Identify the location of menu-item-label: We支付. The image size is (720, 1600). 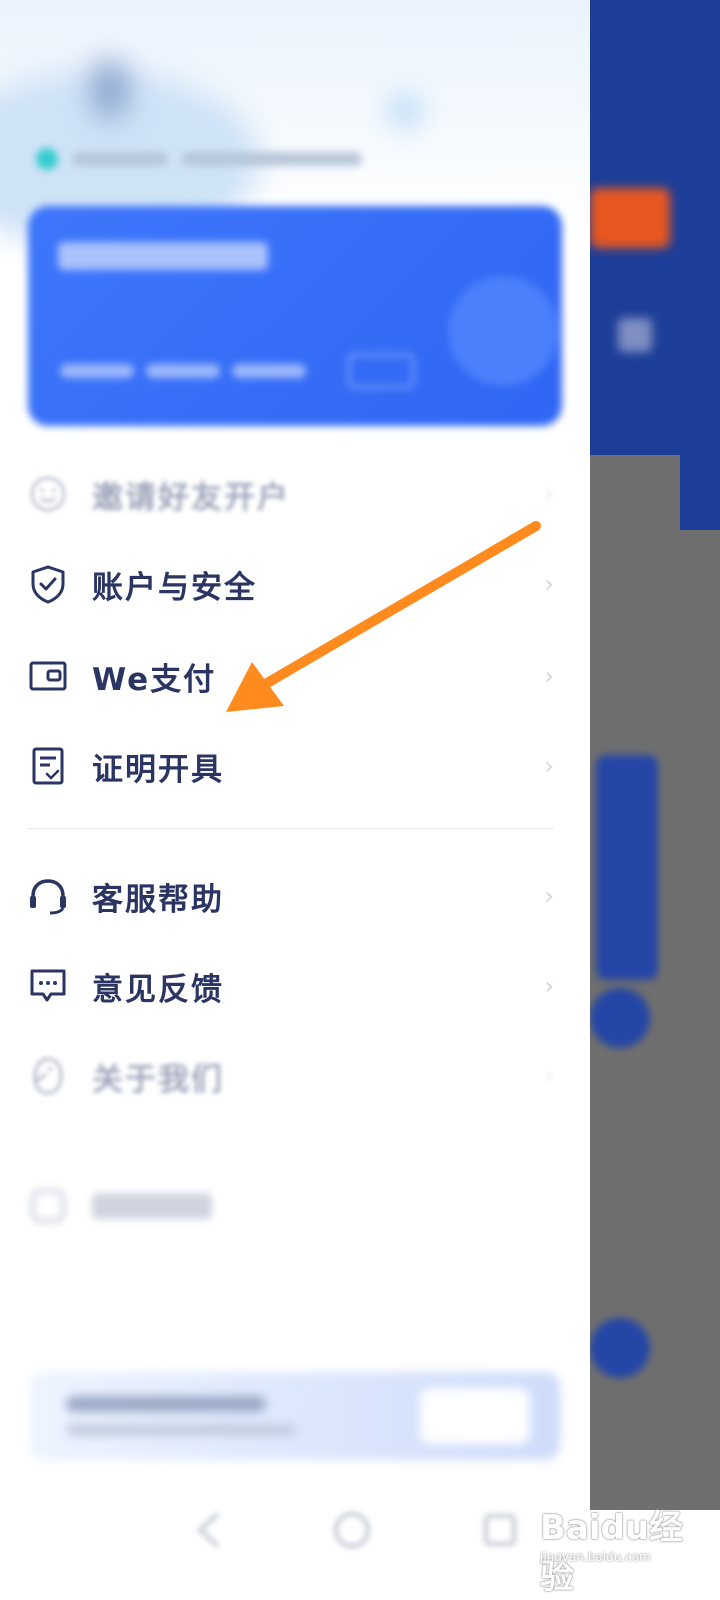
(154, 679).